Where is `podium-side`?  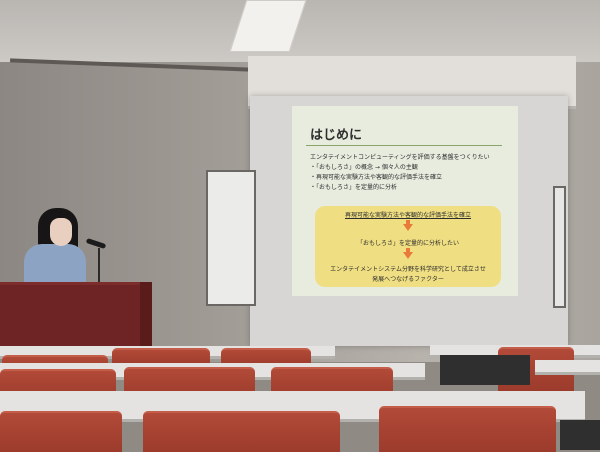 podium-side is located at coordinates (146, 315).